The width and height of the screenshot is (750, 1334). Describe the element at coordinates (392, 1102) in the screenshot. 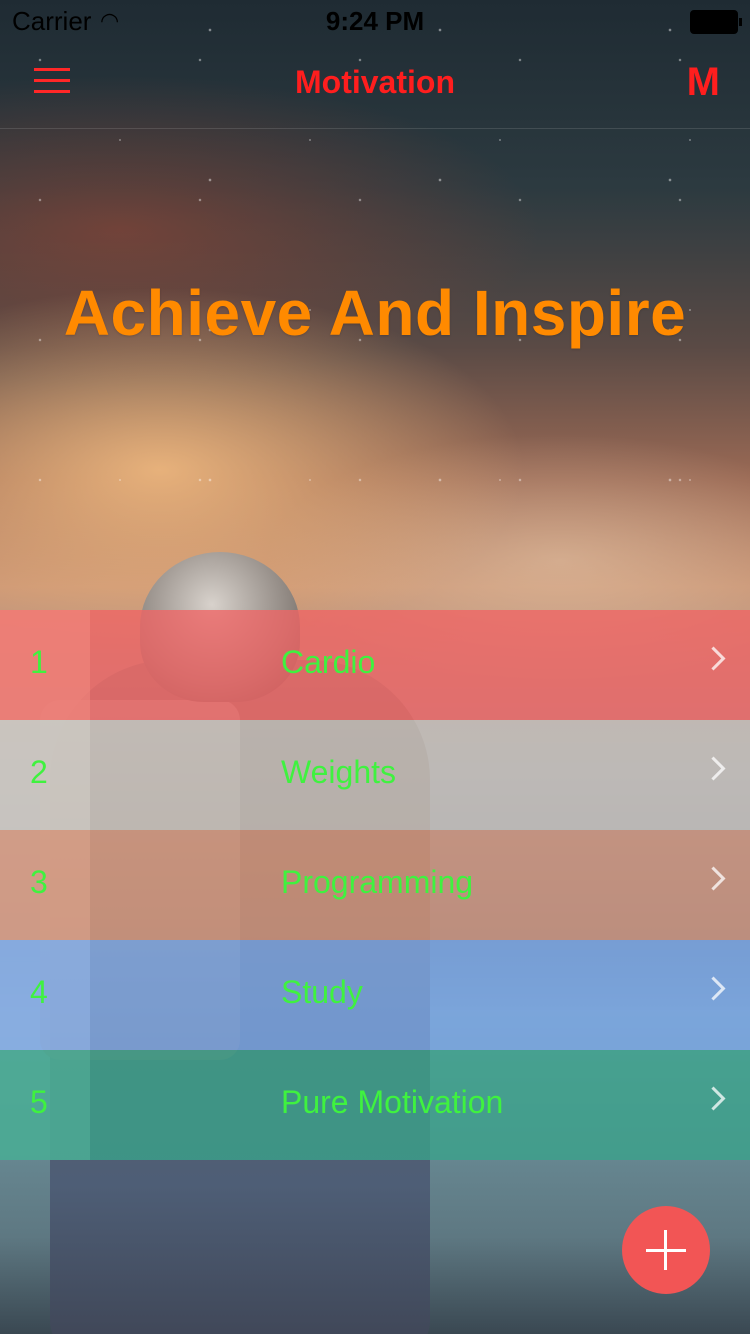

I see `item-label: Pure Motivation` at that location.